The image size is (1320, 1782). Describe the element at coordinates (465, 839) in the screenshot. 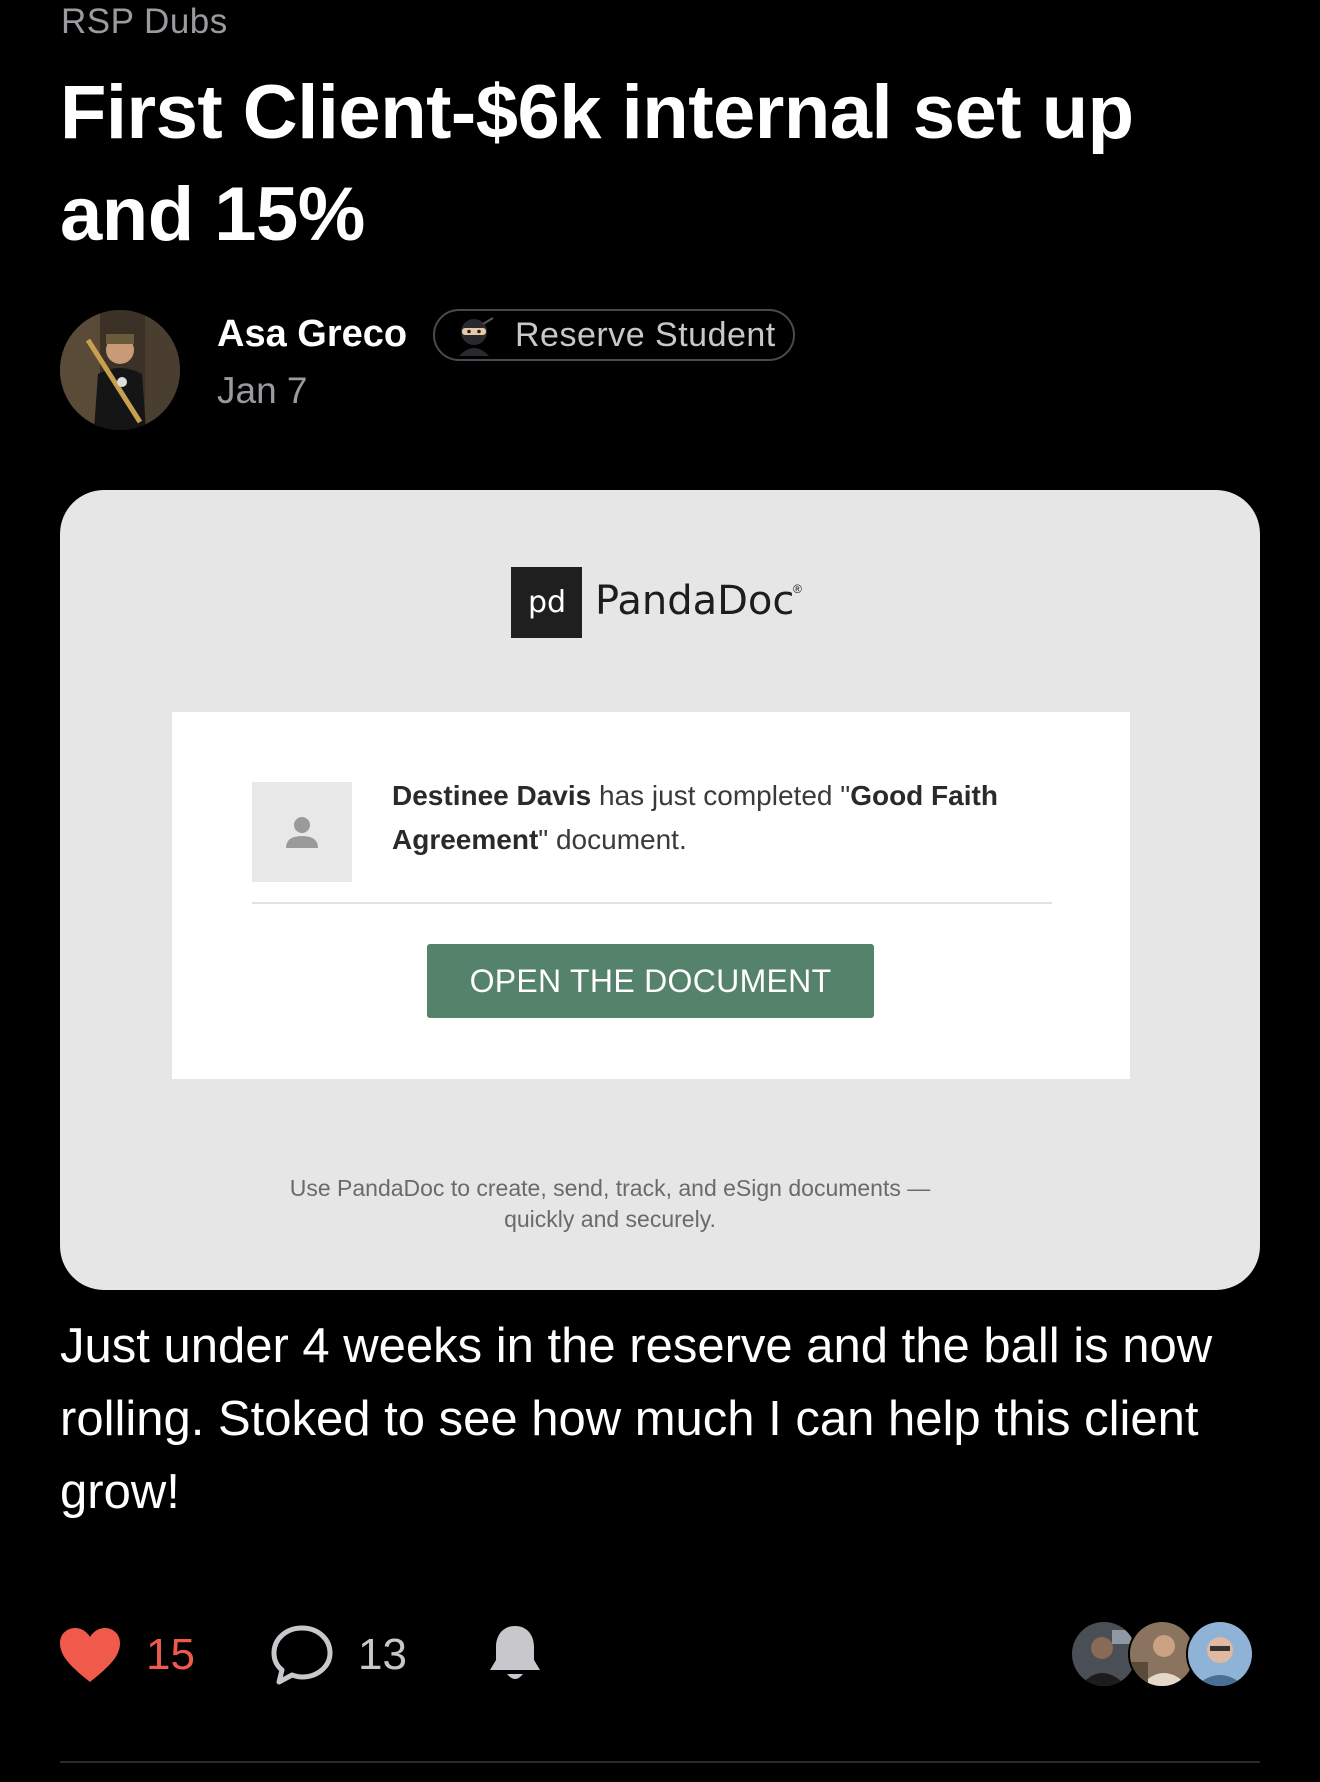

I see `document-name-part2: Agreement` at that location.